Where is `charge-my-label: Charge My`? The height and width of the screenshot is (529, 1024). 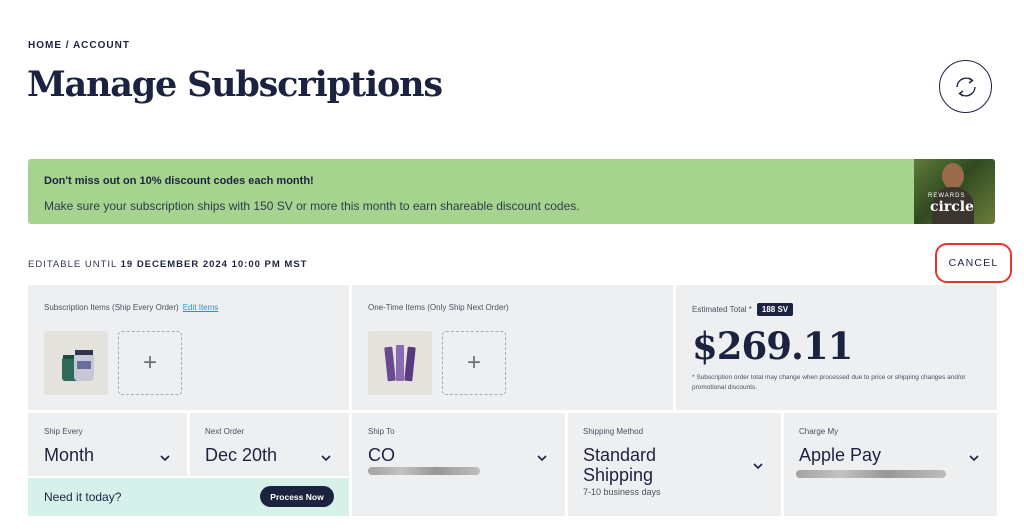 charge-my-label: Charge My is located at coordinates (819, 431).